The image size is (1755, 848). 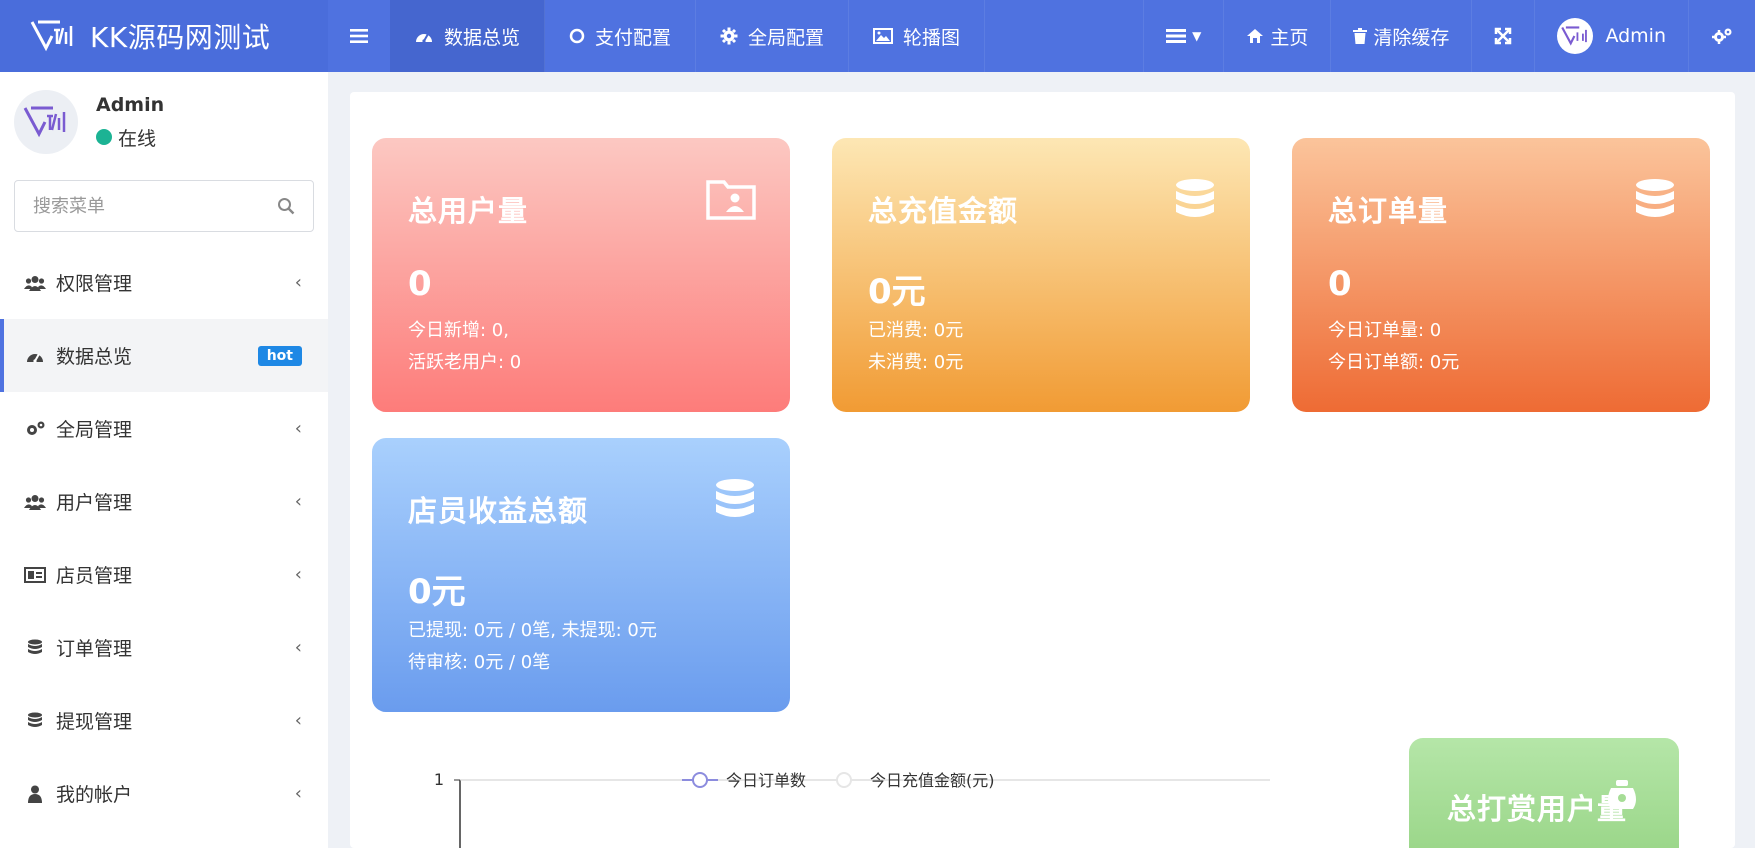 I want to click on clear-cache-label: 清除缓存, so click(x=1411, y=37).